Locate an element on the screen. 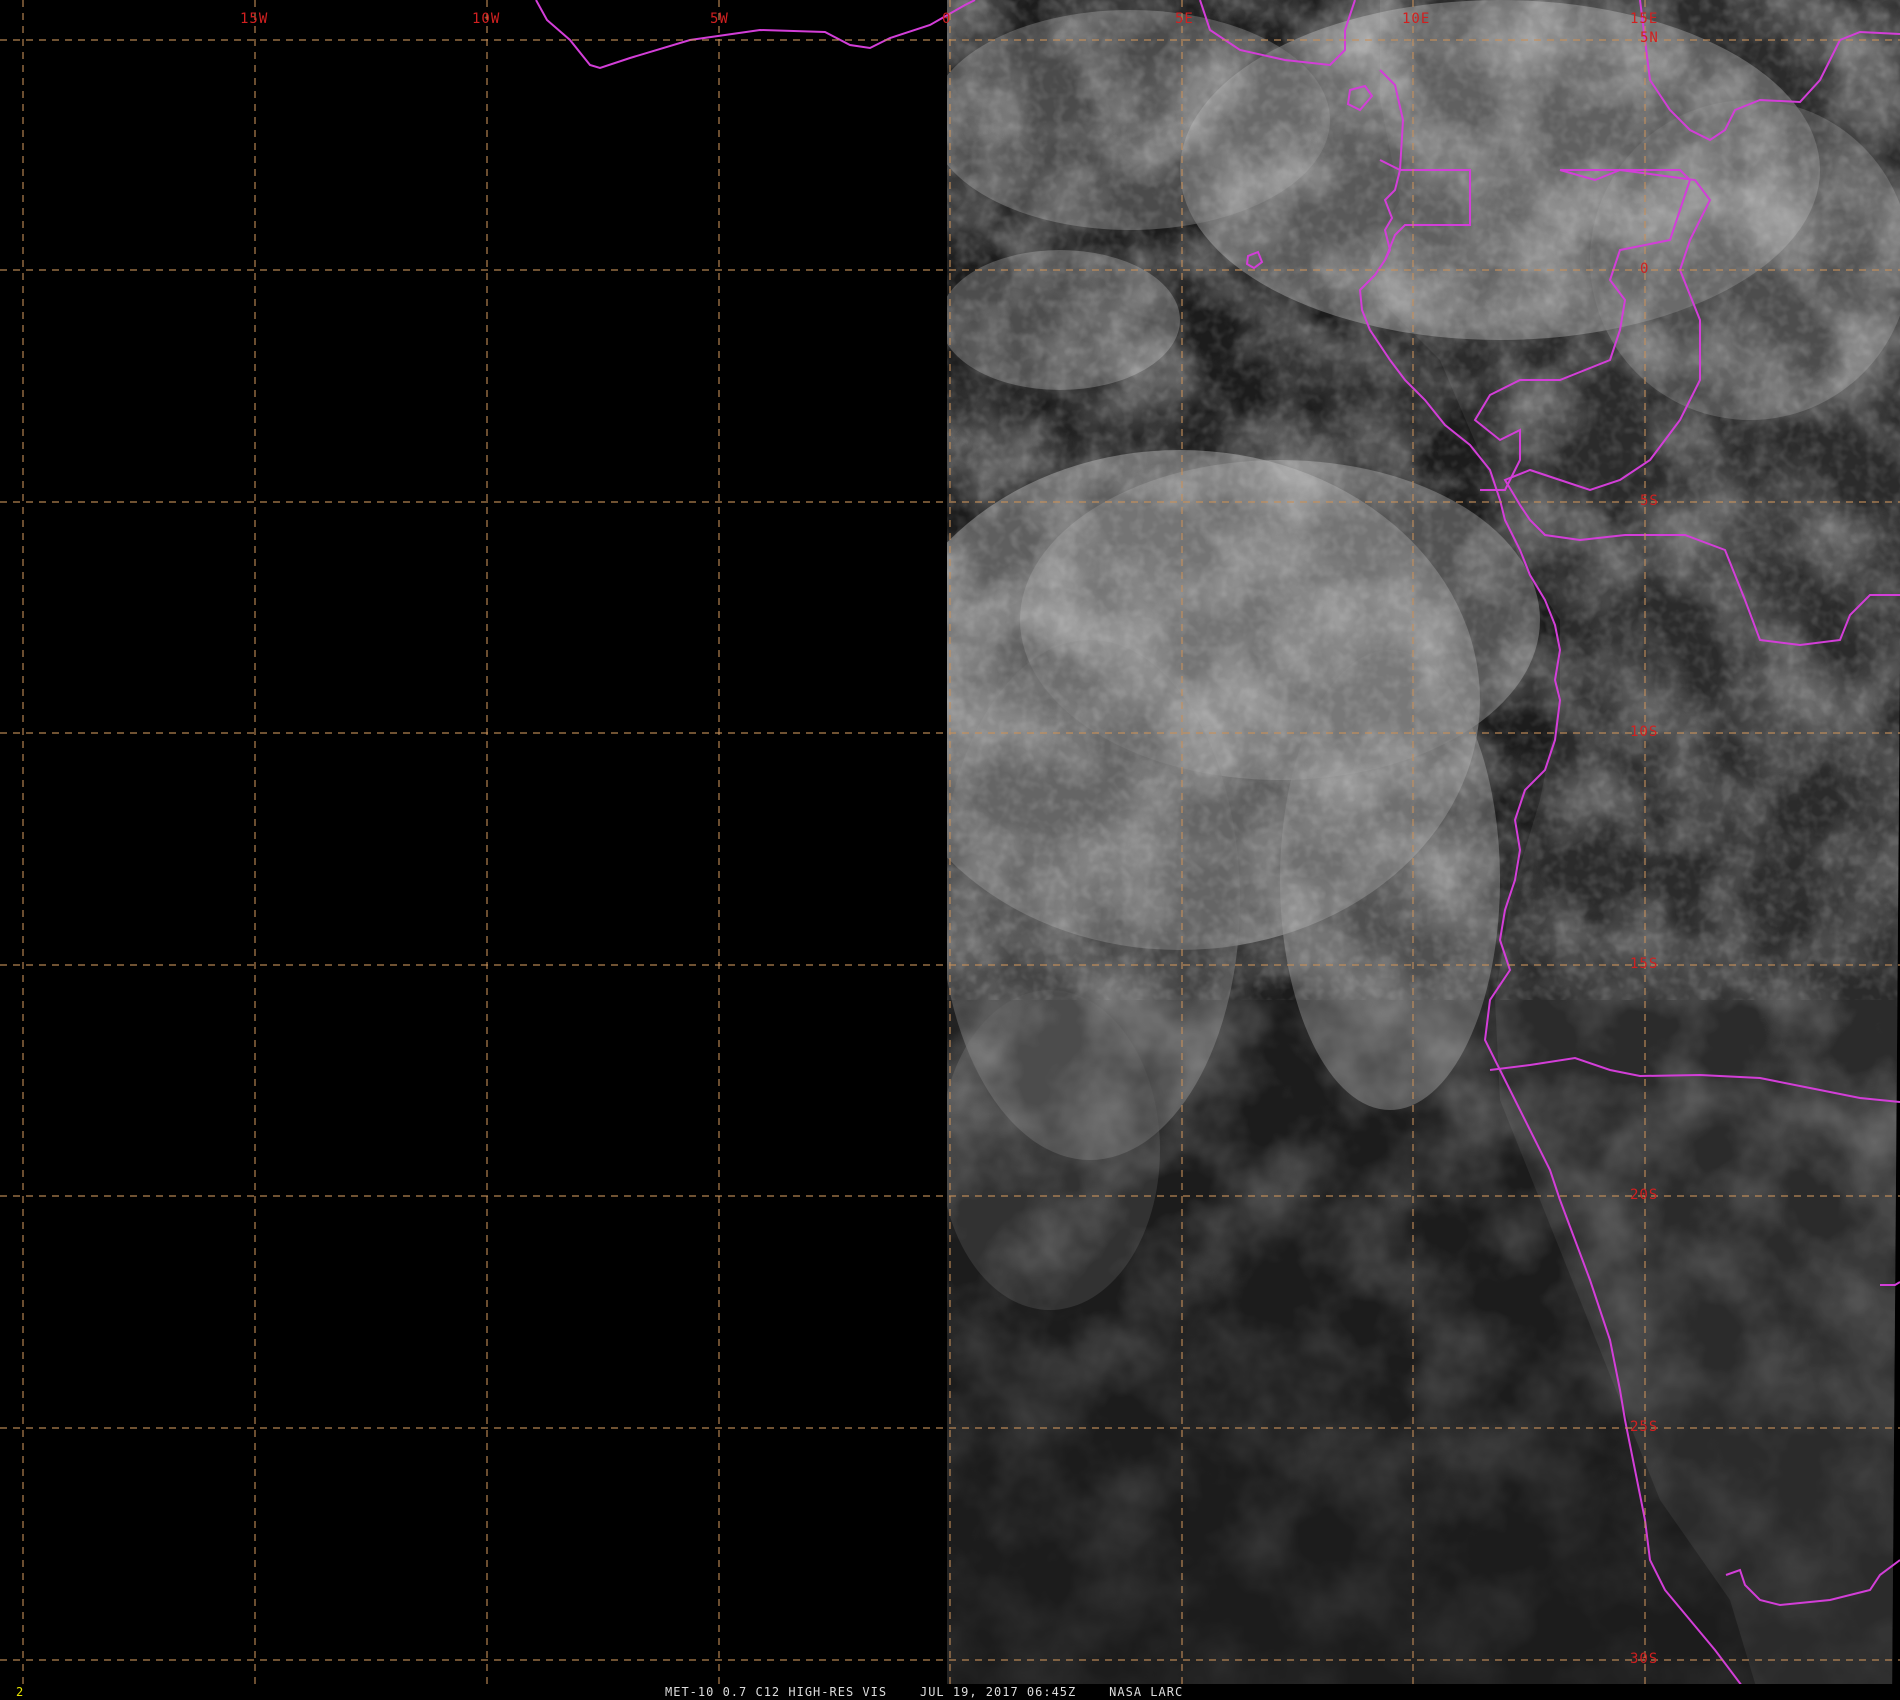 The image size is (1900, 1700). lon-label: 15E is located at coordinates (1644, 19).